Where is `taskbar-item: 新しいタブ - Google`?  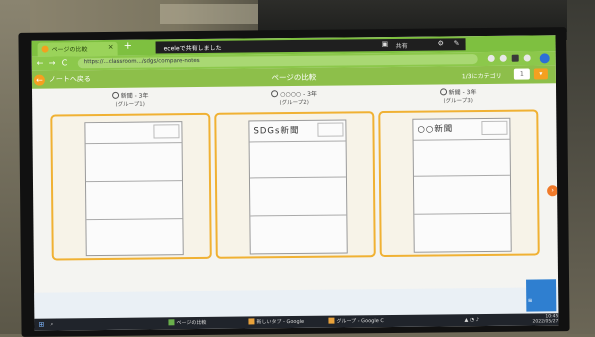
taskbar-item: 新しいタブ - Google is located at coordinates (276, 322).